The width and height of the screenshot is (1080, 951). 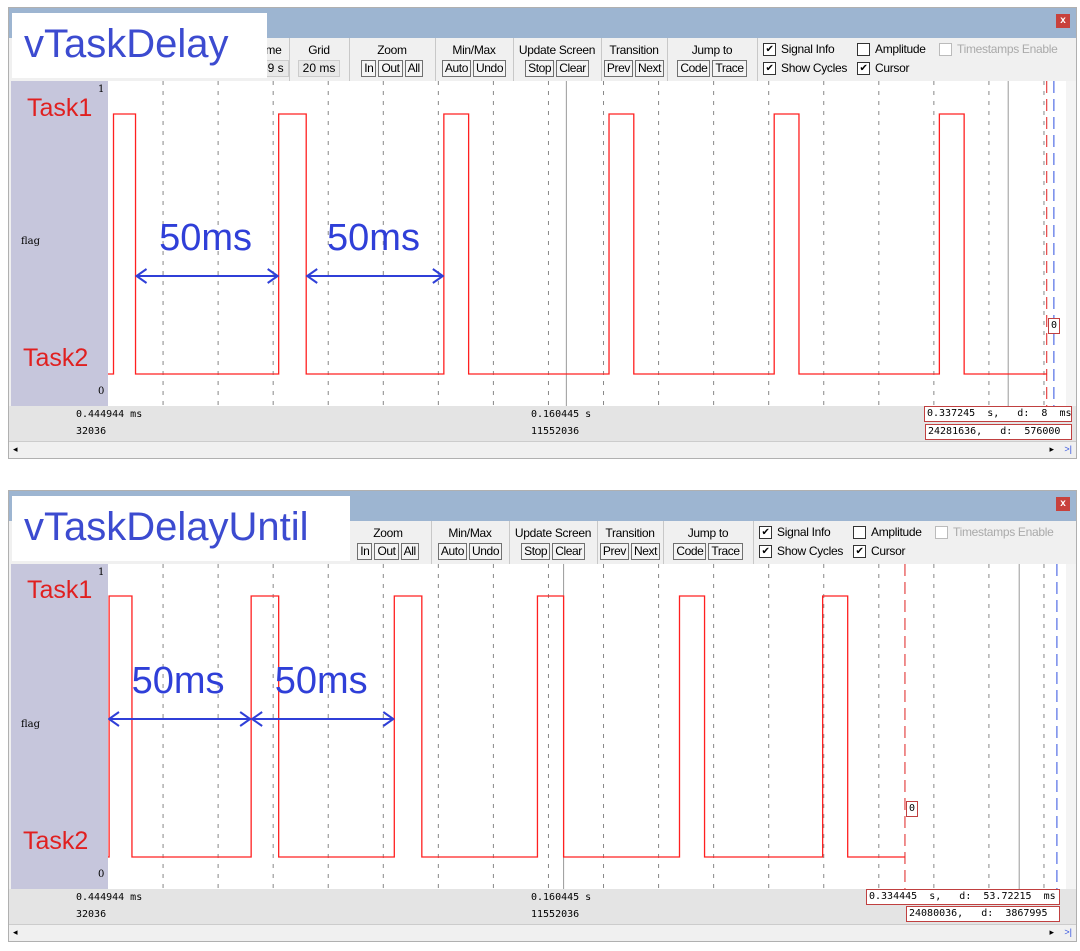 I want to click on transition-label: Transition, so click(x=630, y=533).